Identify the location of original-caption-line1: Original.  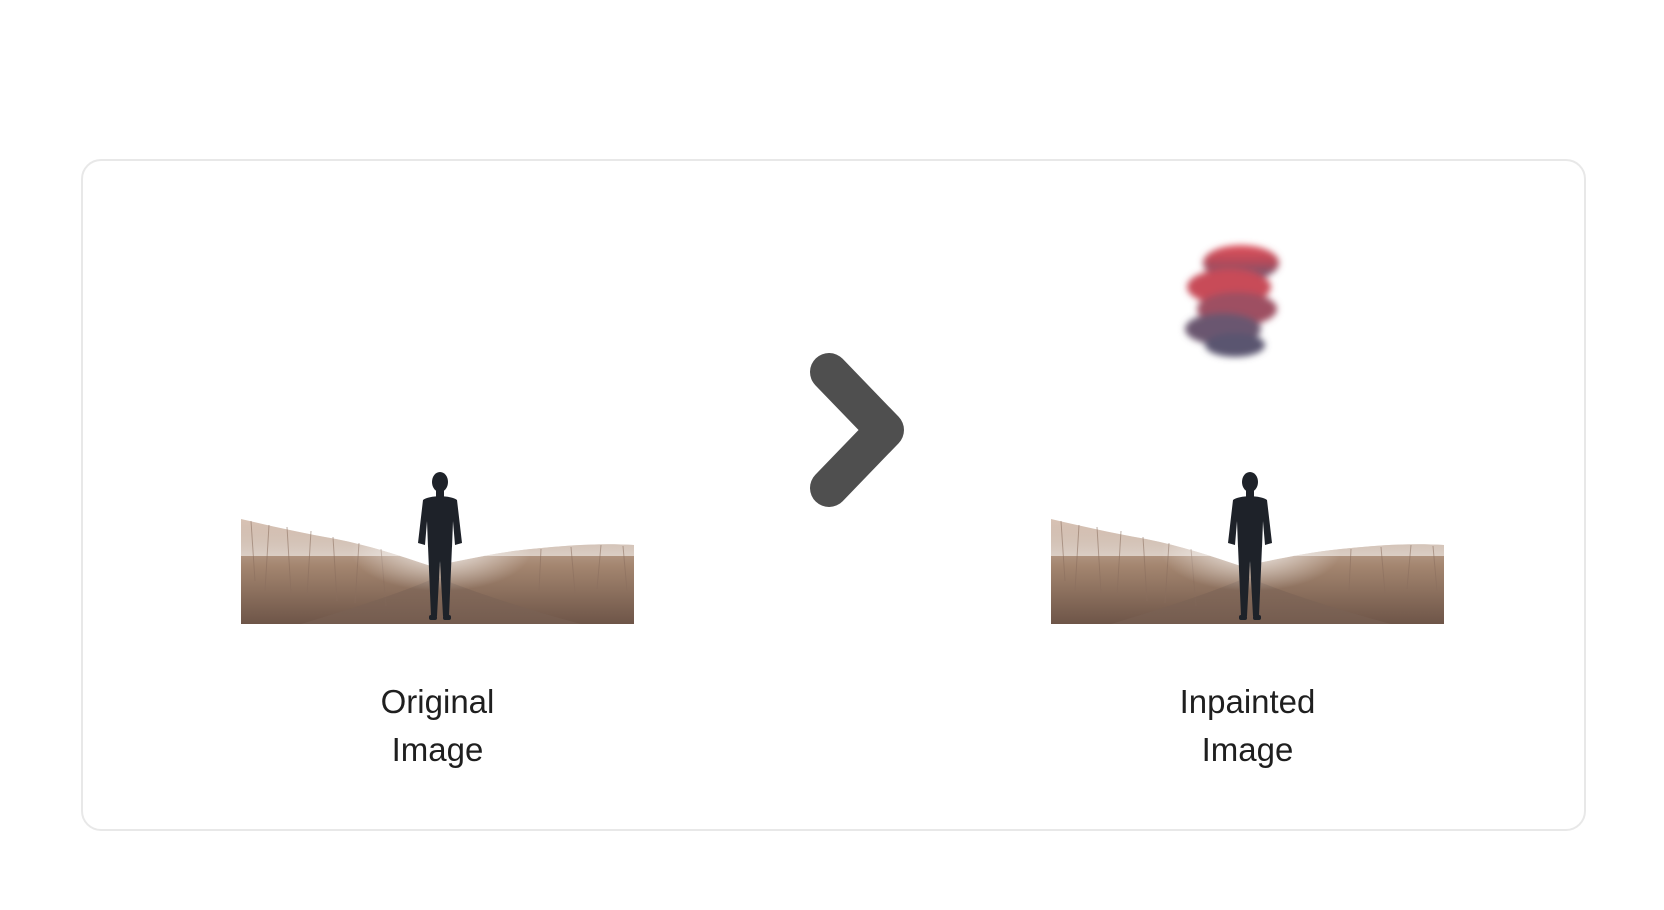
(437, 701).